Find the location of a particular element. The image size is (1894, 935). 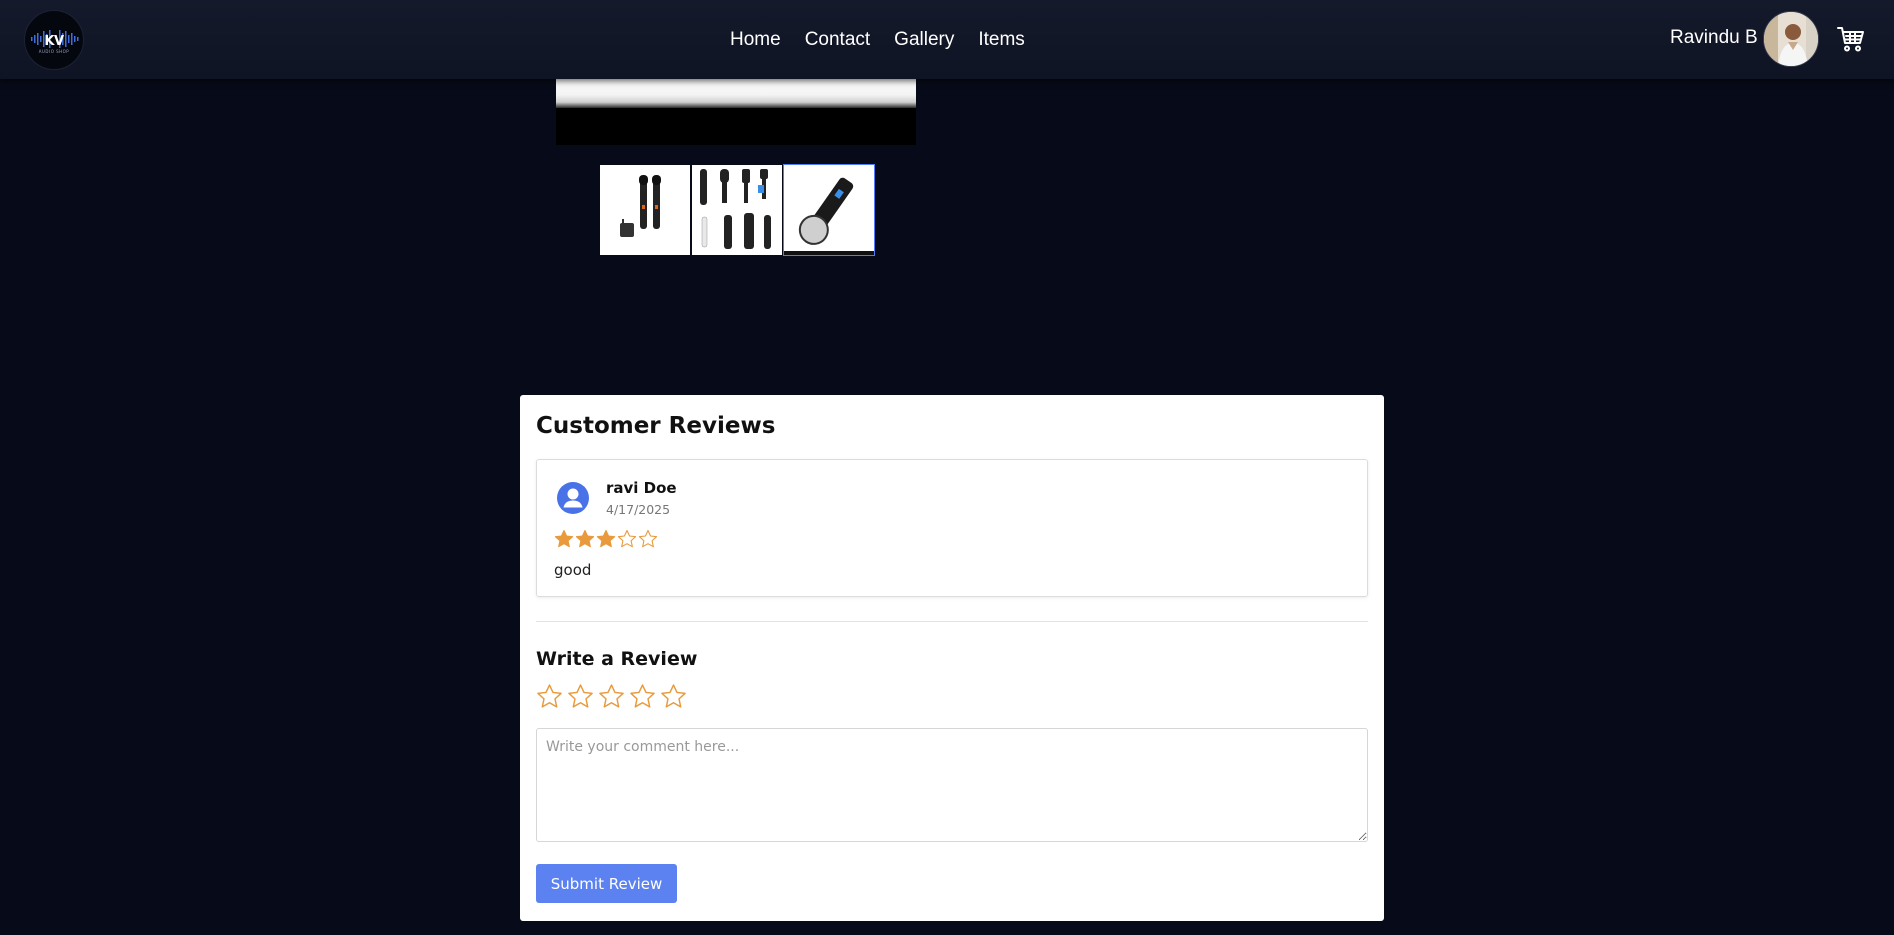

comment-input is located at coordinates (952, 785).